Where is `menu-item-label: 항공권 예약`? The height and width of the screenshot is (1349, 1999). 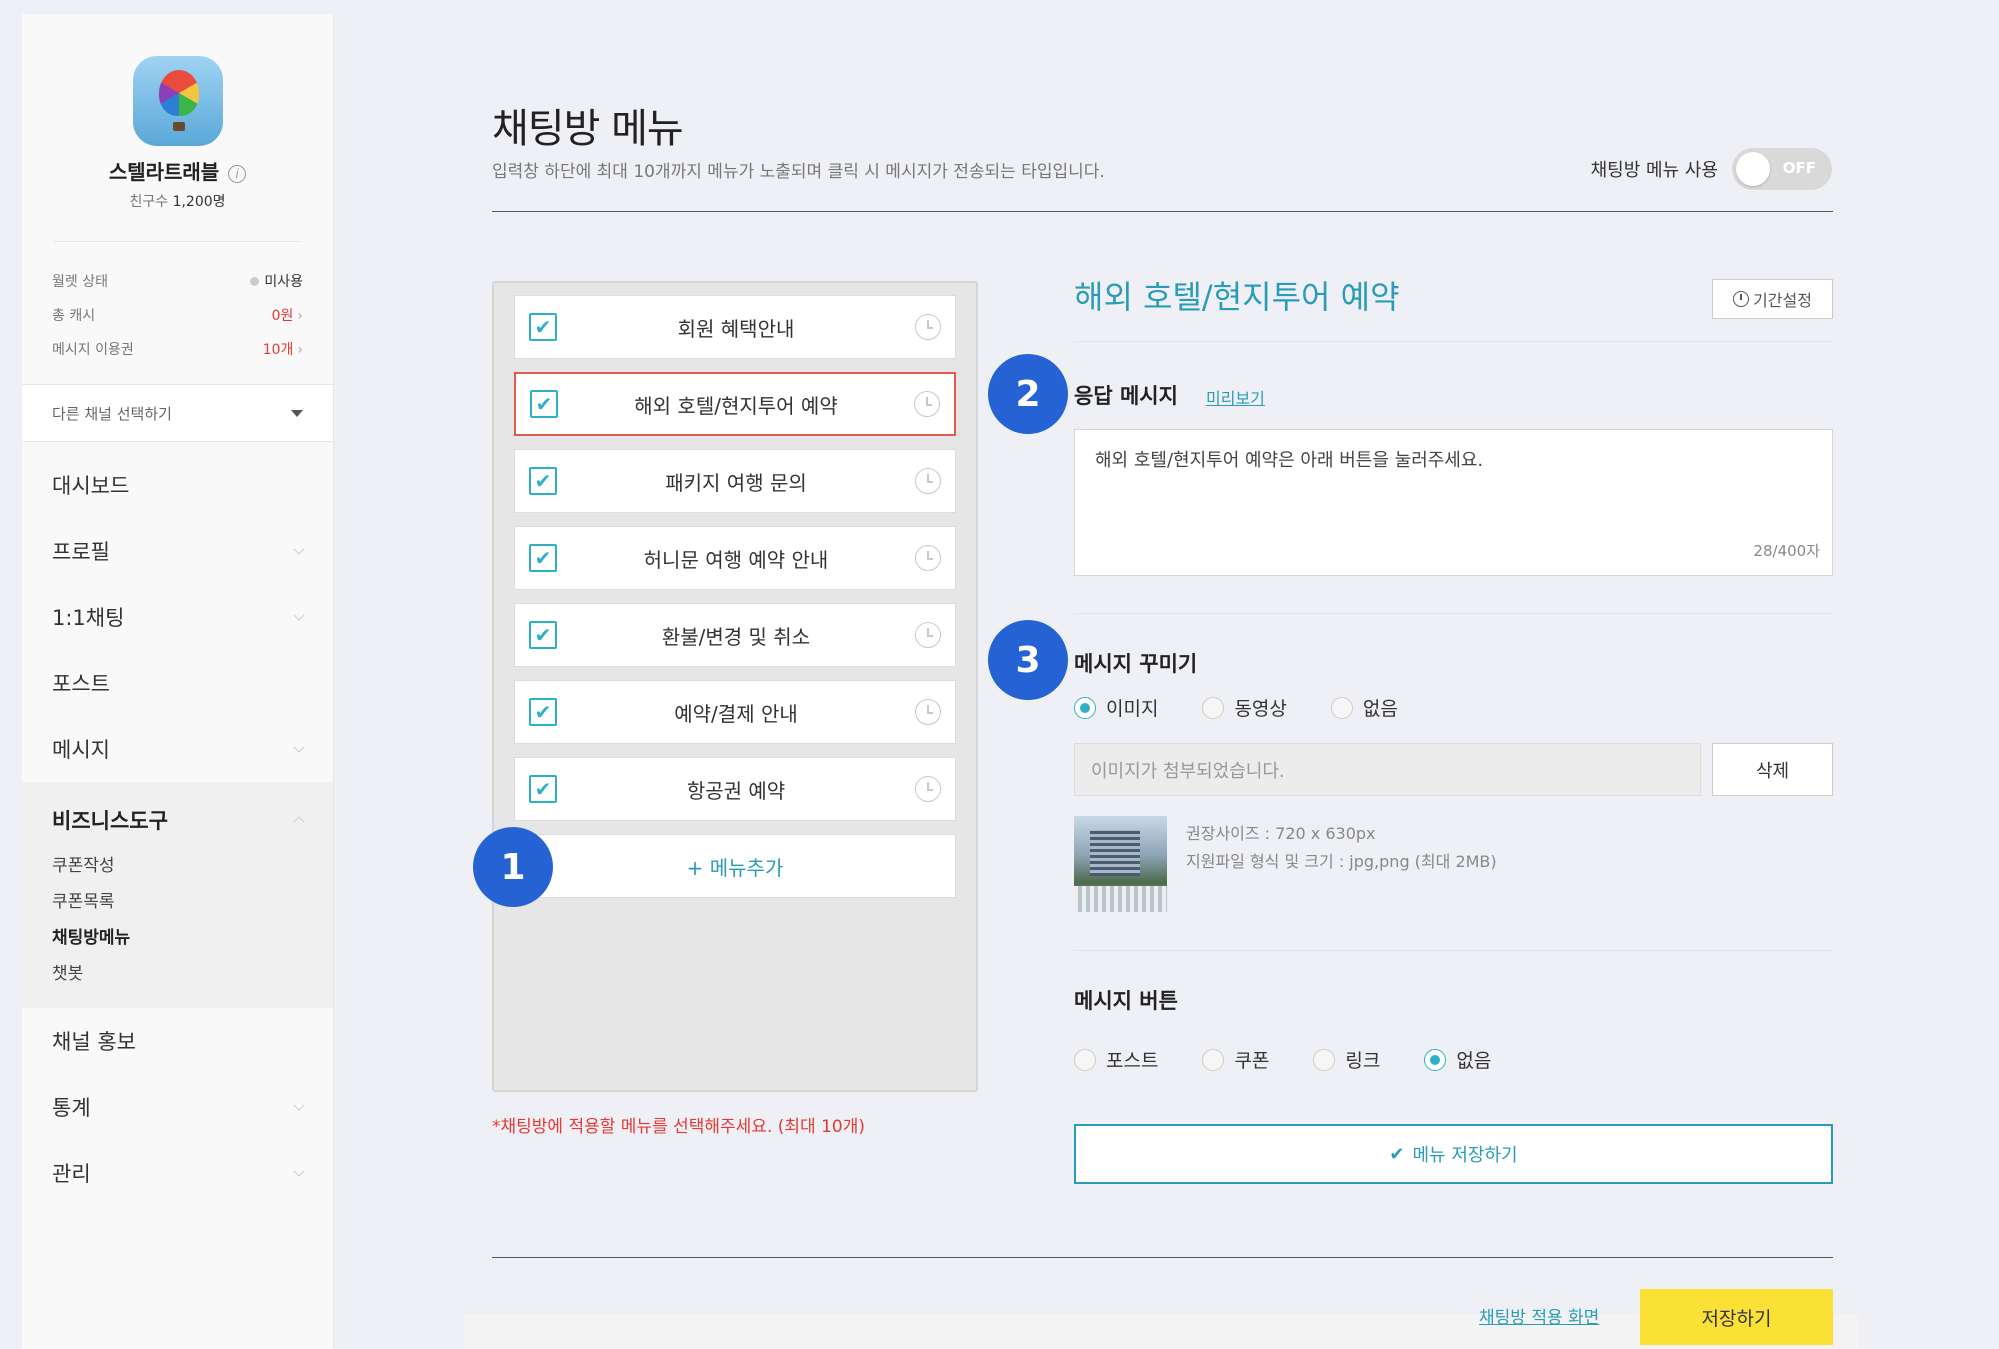 menu-item-label: 항공권 예약 is located at coordinates (736, 790).